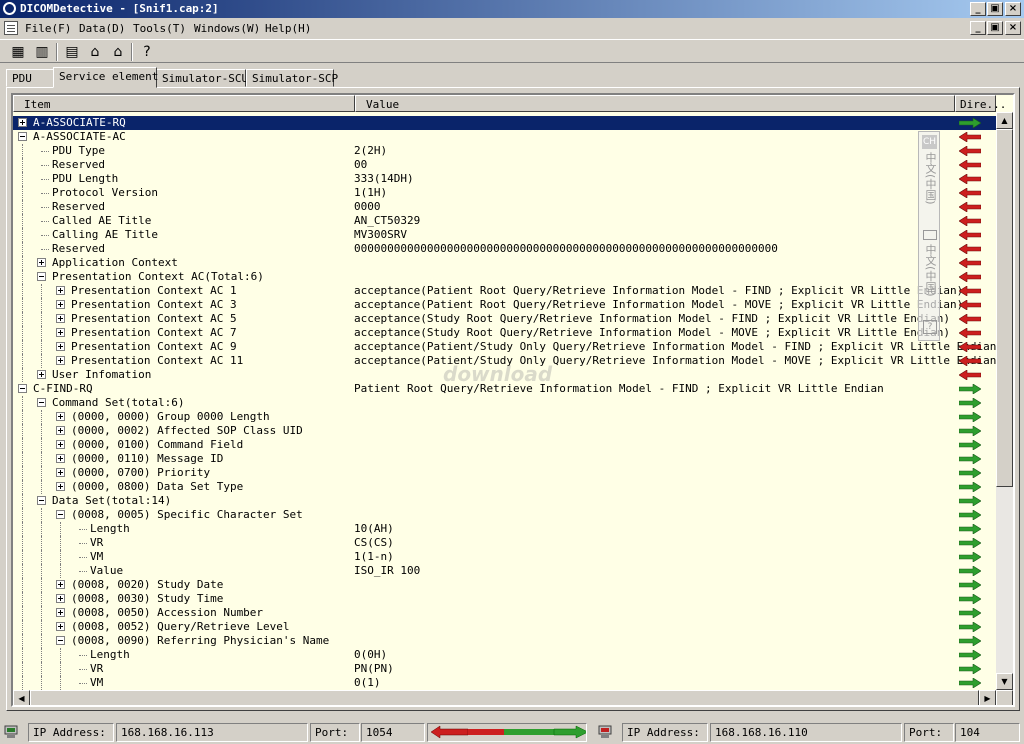  Describe the element at coordinates (504, 683) in the screenshot. I see `tree-row: VM 0(1)` at that location.